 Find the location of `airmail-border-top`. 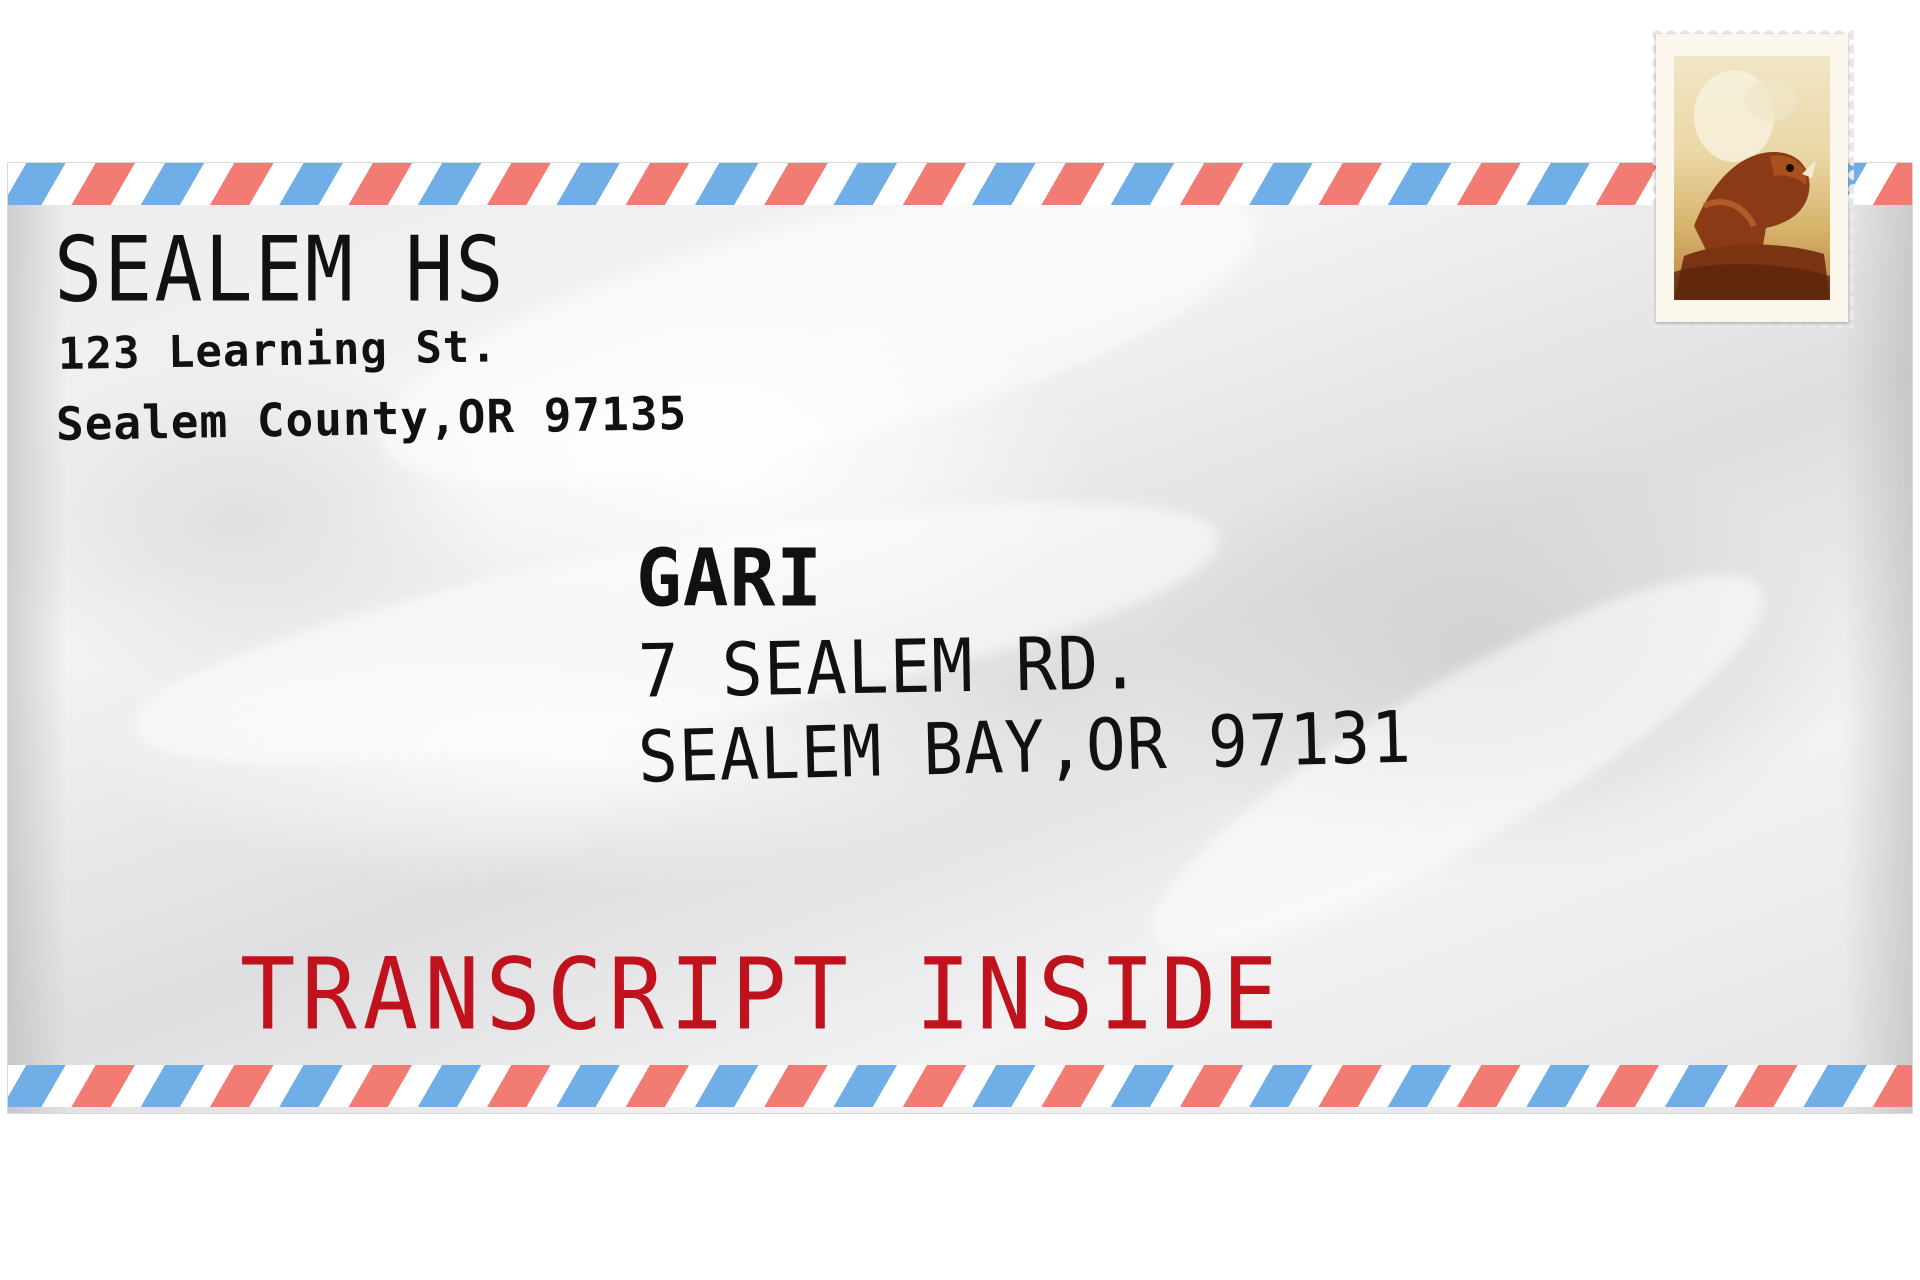

airmail-border-top is located at coordinates (960, 184).